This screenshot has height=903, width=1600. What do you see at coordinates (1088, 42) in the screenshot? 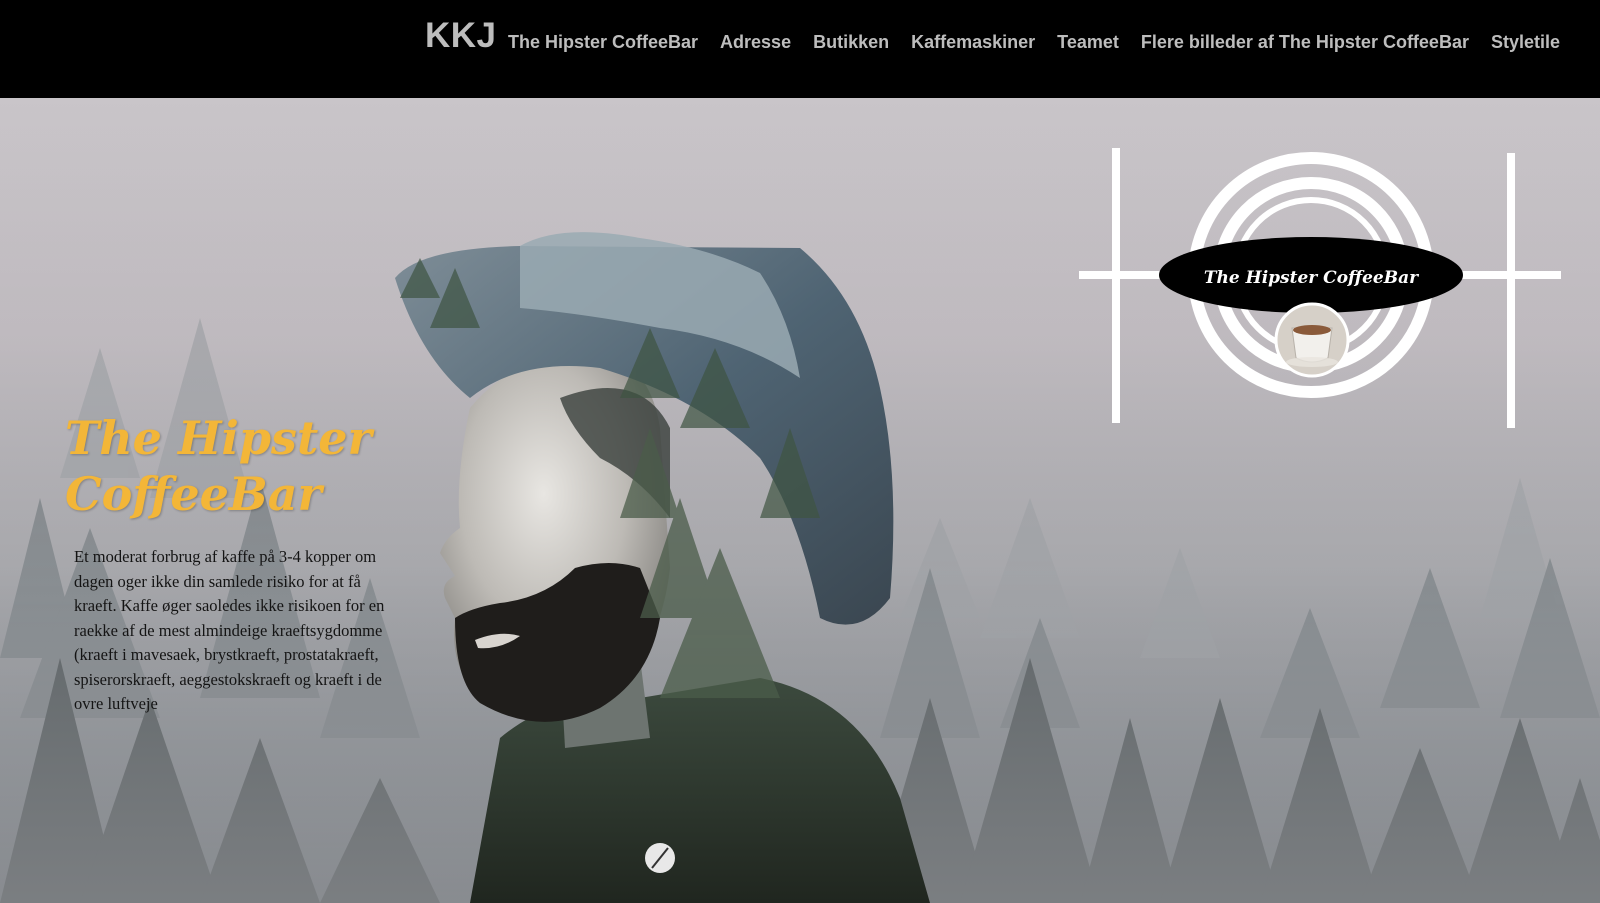
I see `nav-item-teamet: Teamet` at bounding box center [1088, 42].